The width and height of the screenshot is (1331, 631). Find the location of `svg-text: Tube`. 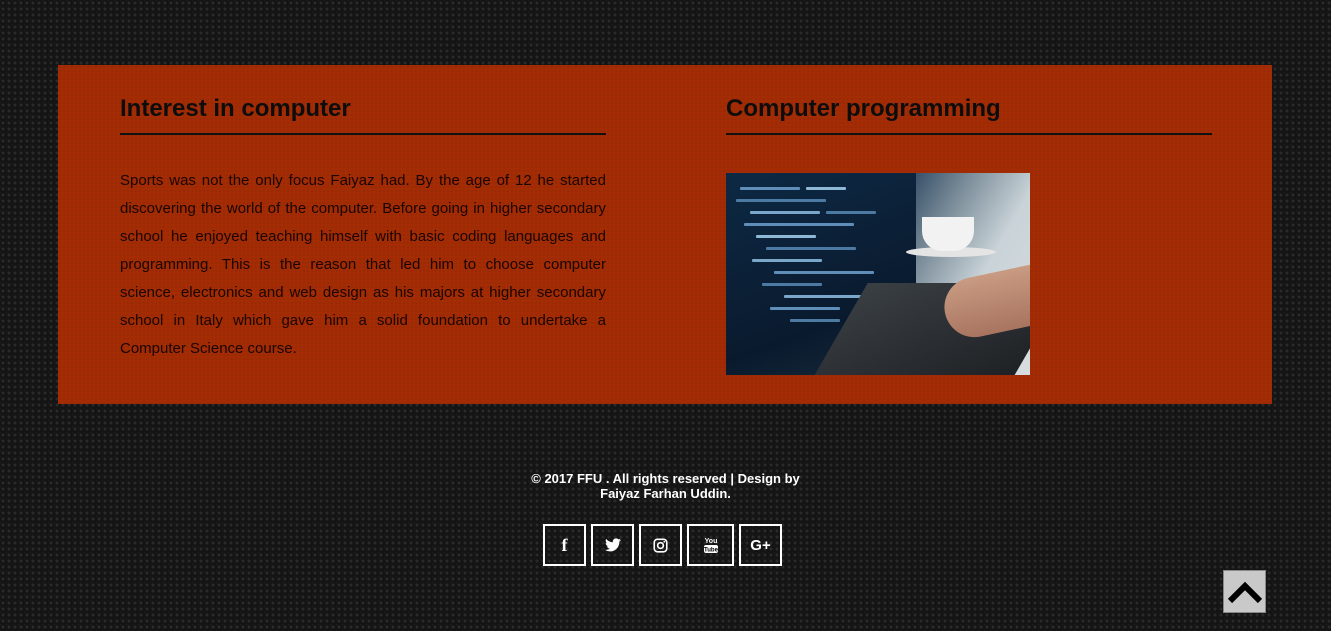

svg-text: Tube is located at coordinates (711, 551).